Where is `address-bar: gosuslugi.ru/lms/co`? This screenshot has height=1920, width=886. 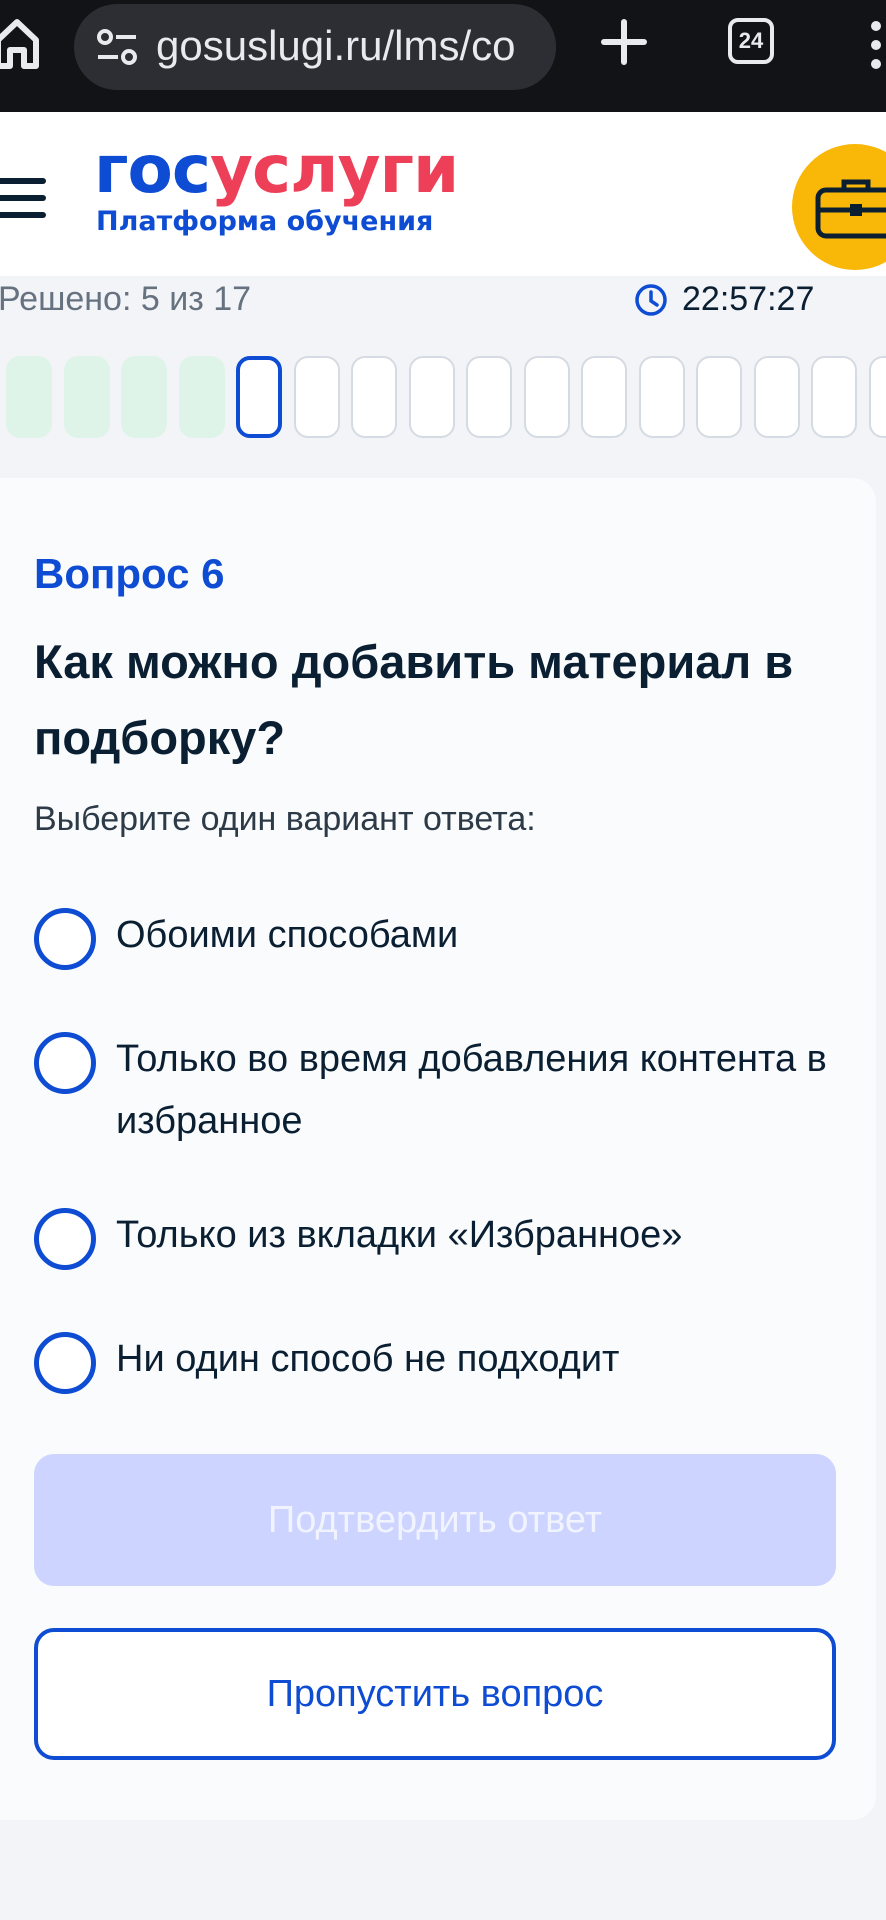
address-bar: gosuslugi.ru/lms/co is located at coordinates (315, 47).